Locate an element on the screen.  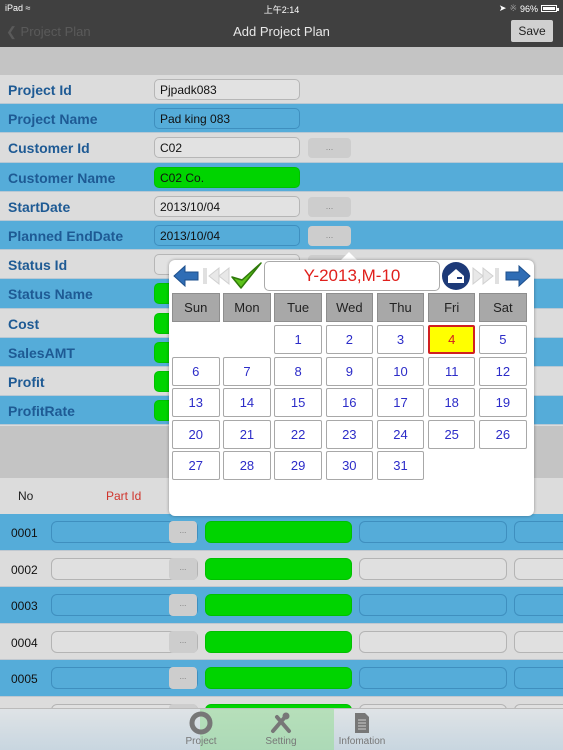
form-row-customer-name: Customer Name C02 Co. is located at coordinates (281, 177).